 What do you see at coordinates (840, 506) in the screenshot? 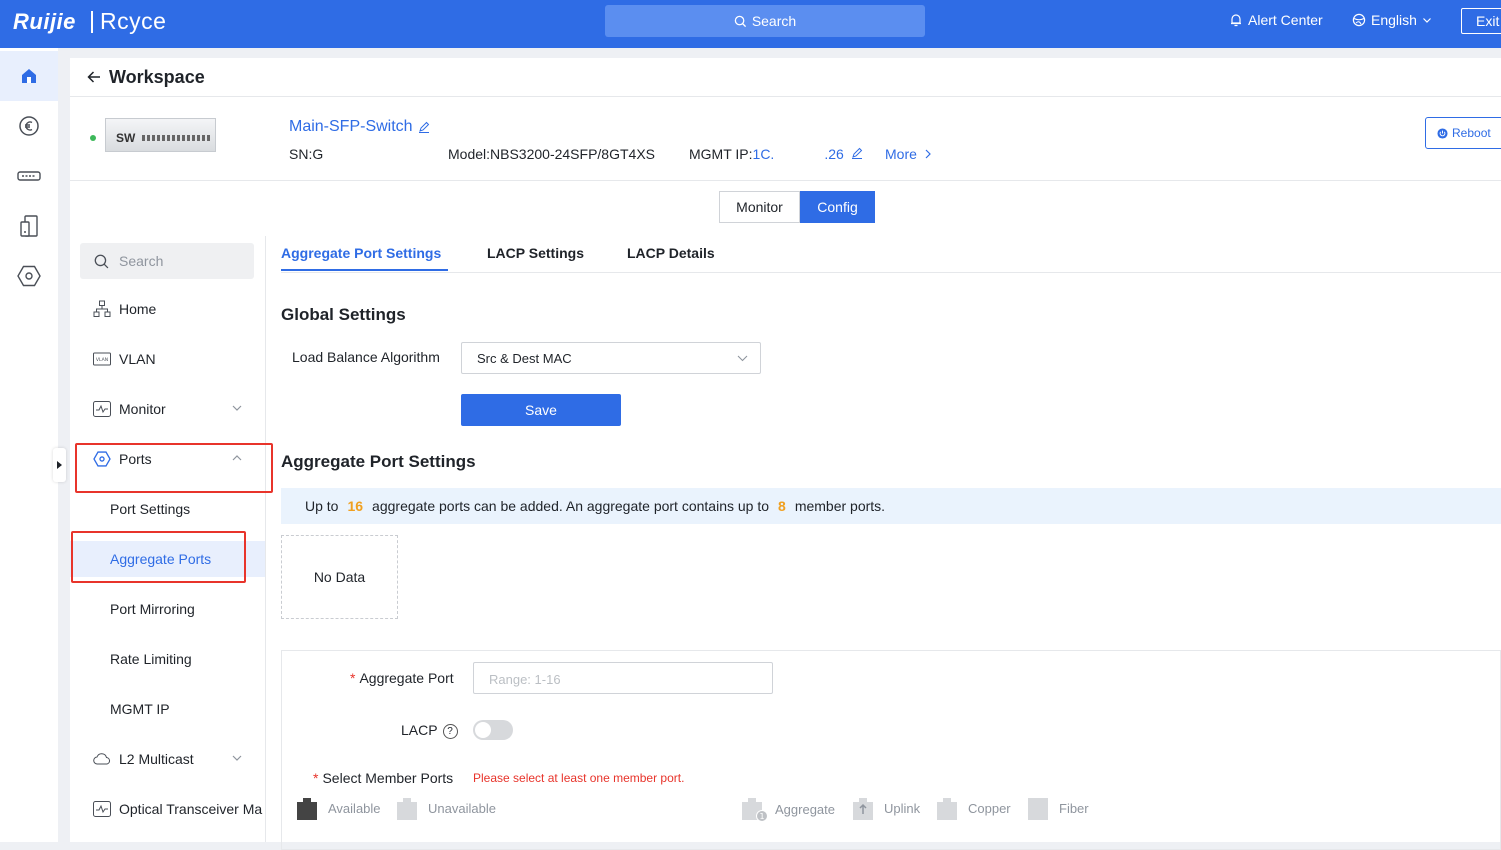
I see `info-text: member ports.` at bounding box center [840, 506].